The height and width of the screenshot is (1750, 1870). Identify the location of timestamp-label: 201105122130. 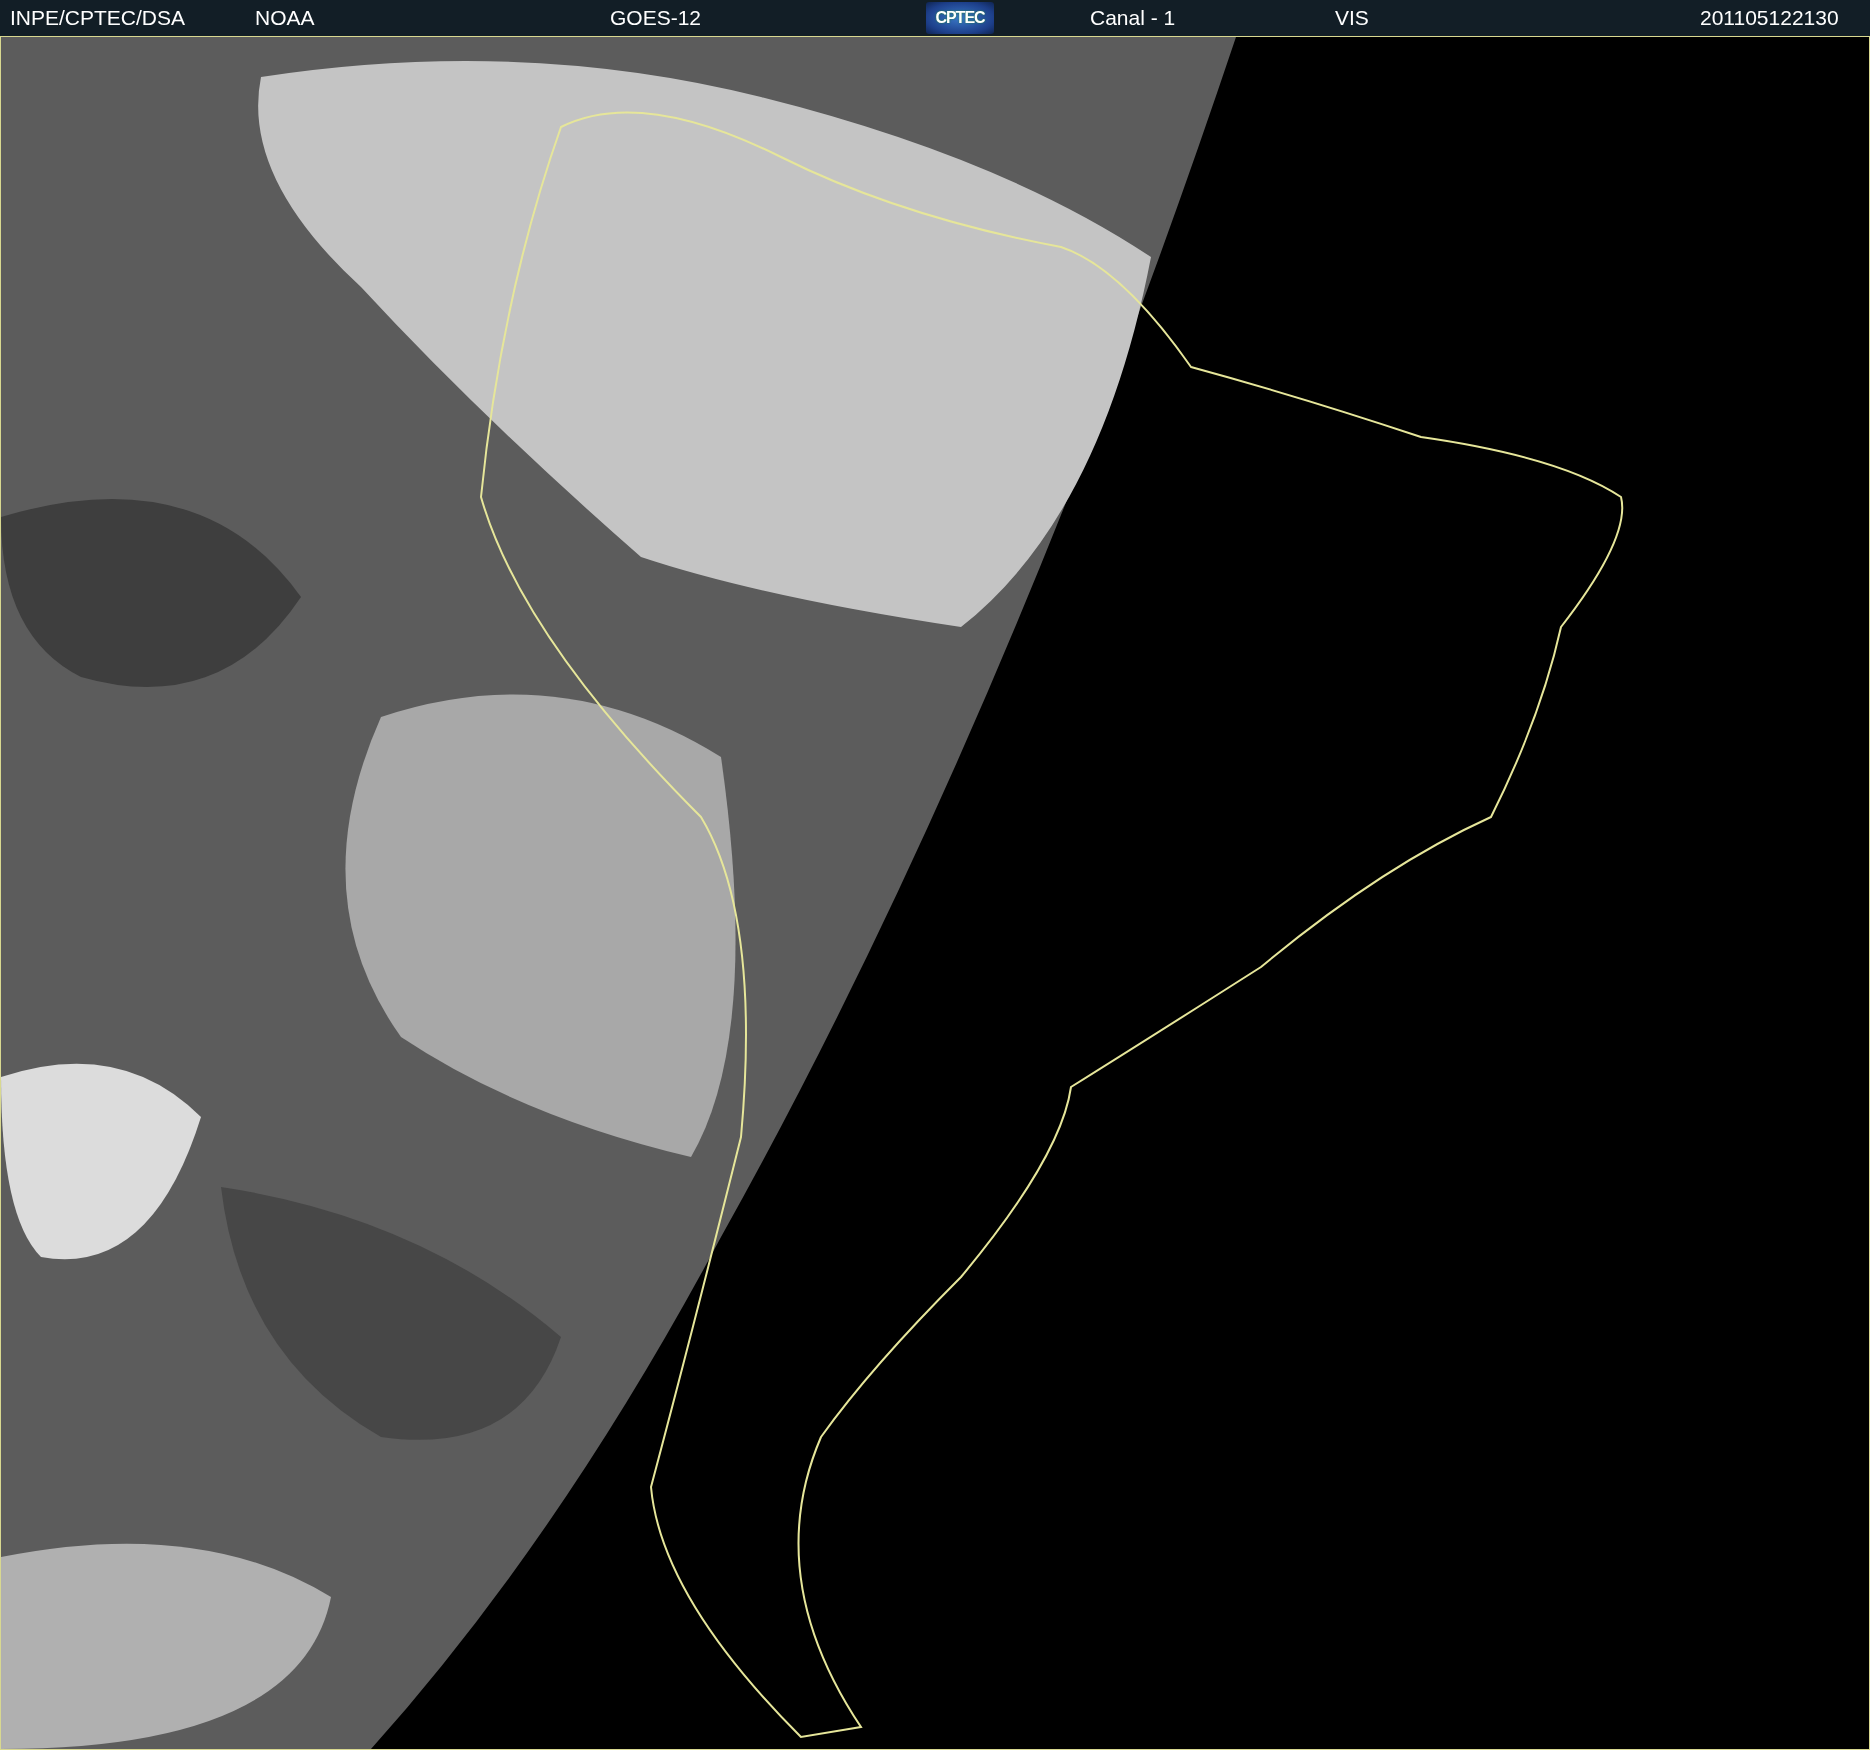
(1769, 18).